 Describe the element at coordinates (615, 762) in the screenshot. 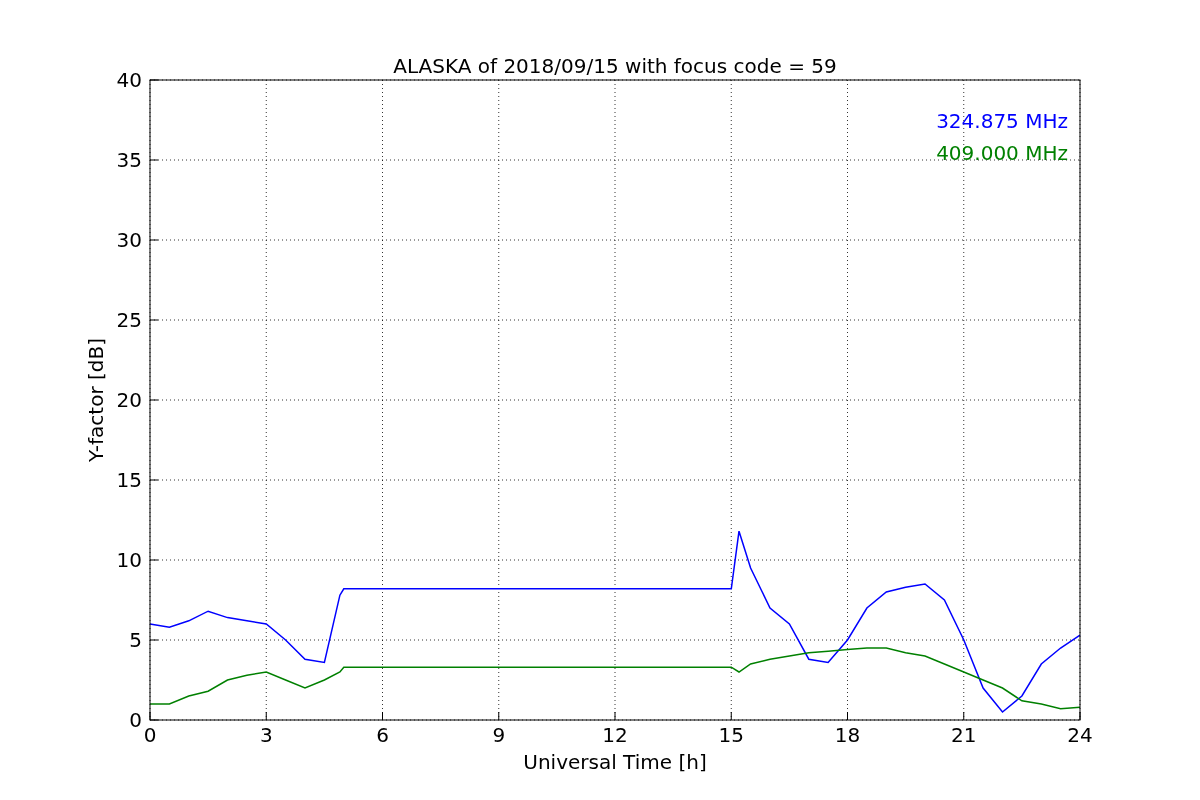

I see `x-axis-label: Universal Time [h]` at that location.